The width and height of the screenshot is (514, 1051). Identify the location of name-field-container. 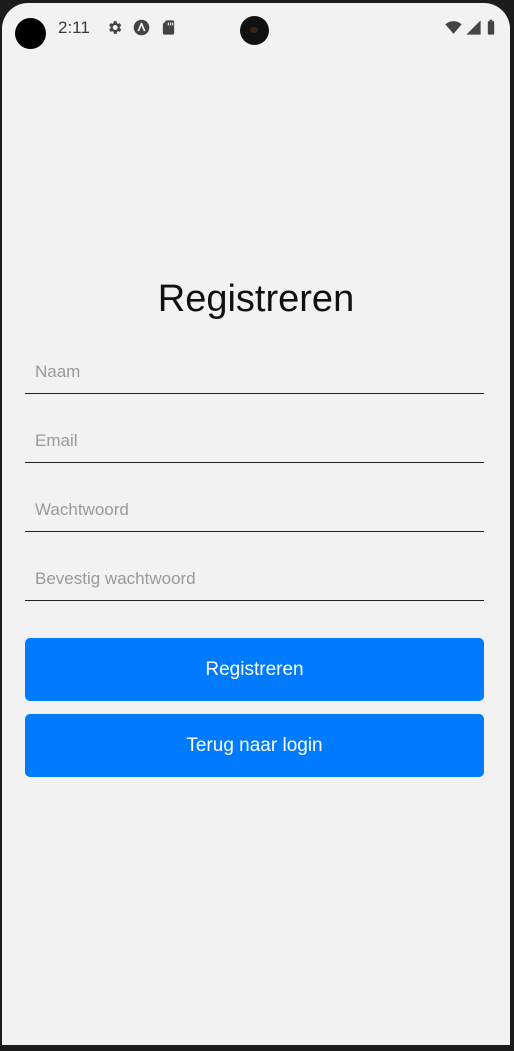
(254, 373).